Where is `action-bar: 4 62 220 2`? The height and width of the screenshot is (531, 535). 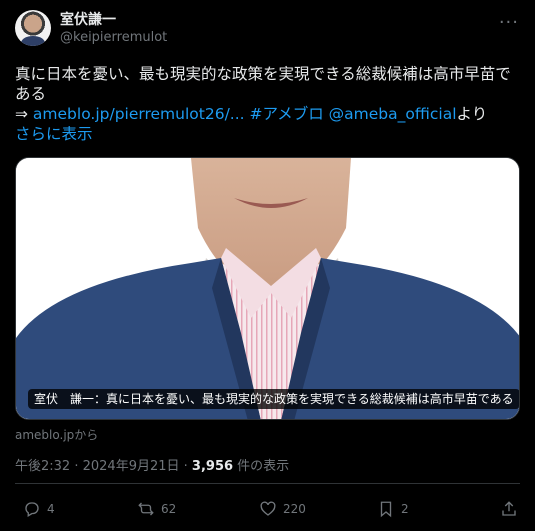 action-bar: 4 62 220 2 is located at coordinates (267, 511).